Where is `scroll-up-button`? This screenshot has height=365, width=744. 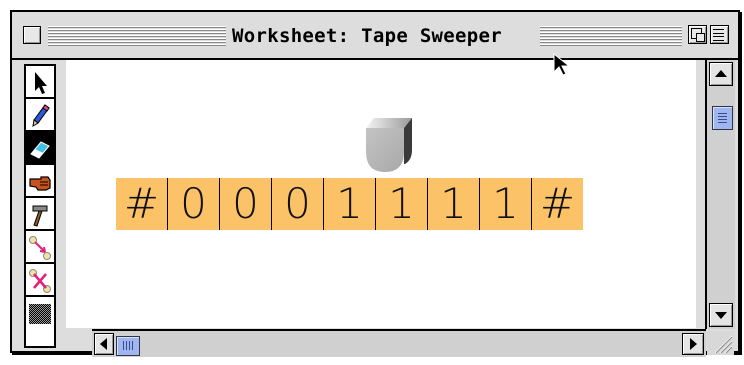 scroll-up-button is located at coordinates (721, 74).